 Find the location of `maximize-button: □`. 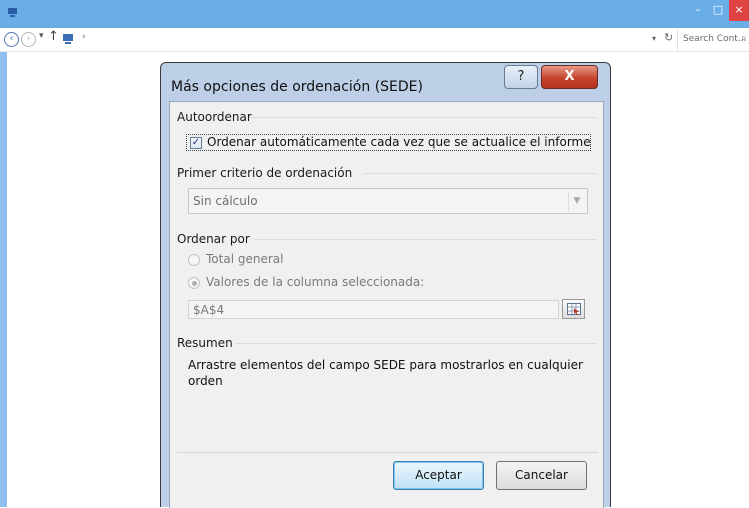

maximize-button: □ is located at coordinates (718, 10).